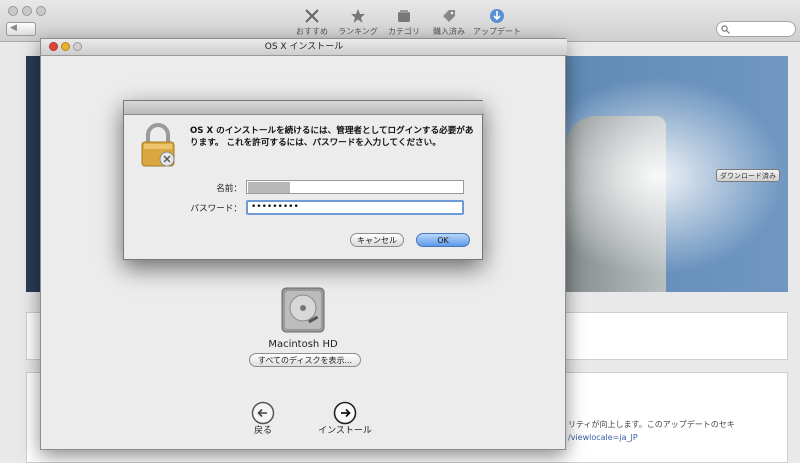 The image size is (800, 463). What do you see at coordinates (377, 240) in the screenshot?
I see `cancel-button: キャンセル` at bounding box center [377, 240].